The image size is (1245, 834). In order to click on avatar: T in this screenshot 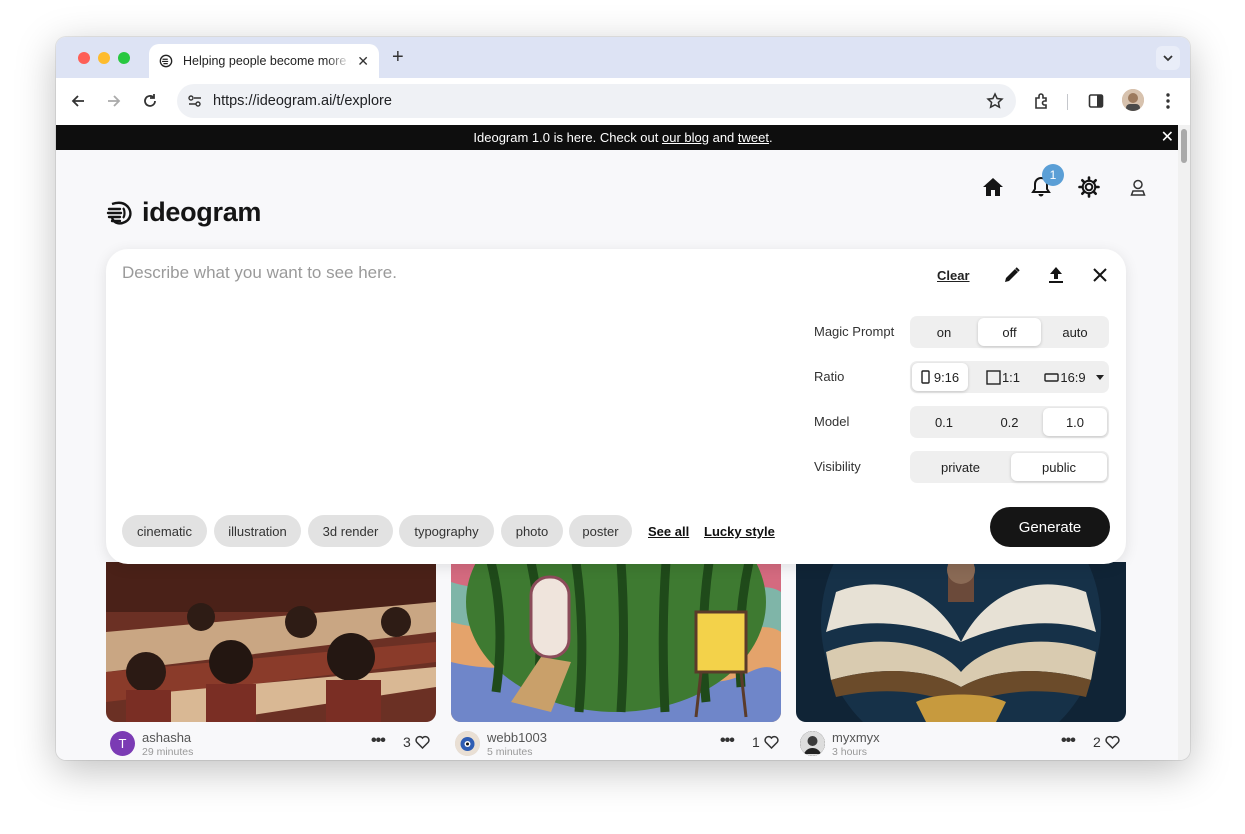, I will do `click(122, 743)`.